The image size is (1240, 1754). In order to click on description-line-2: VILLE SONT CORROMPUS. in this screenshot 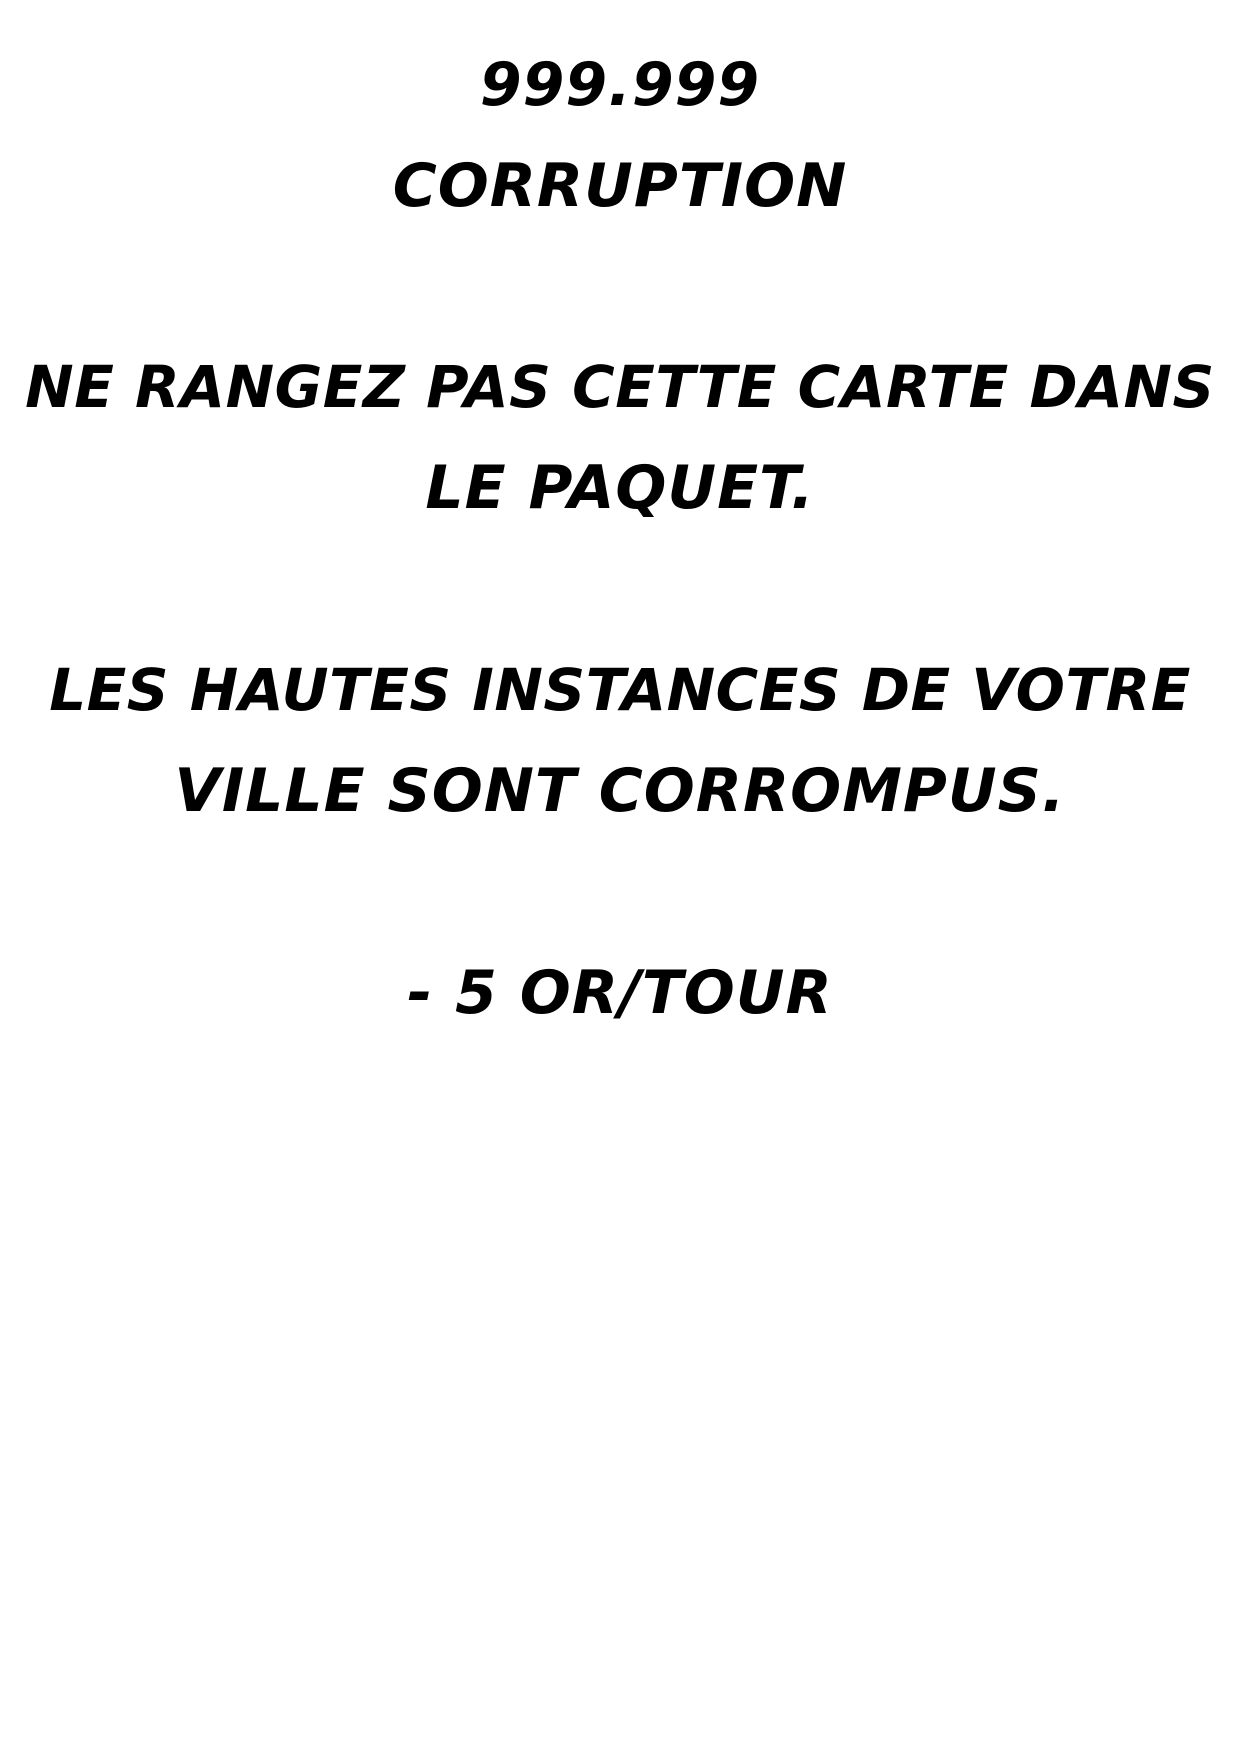, I will do `click(620, 791)`.